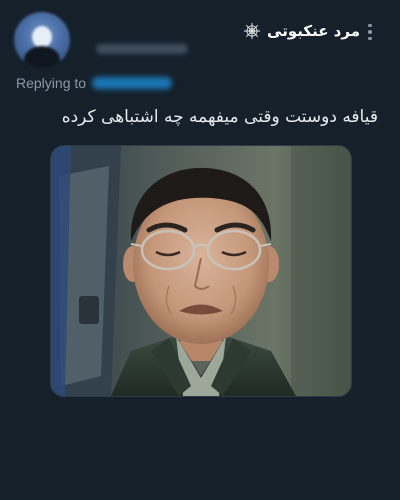  What do you see at coordinates (370, 32) in the screenshot?
I see `more-options-icon` at bounding box center [370, 32].